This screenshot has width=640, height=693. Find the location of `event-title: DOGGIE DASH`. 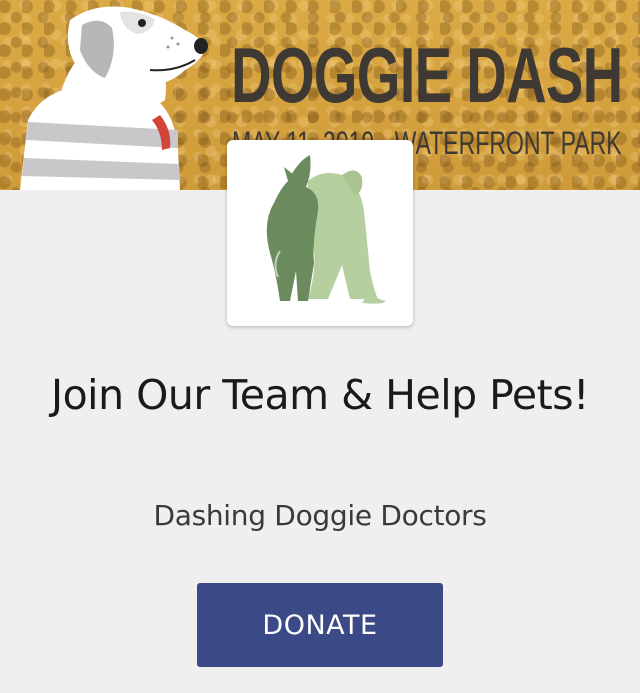

event-title: DOGGIE DASH is located at coordinates (427, 75).